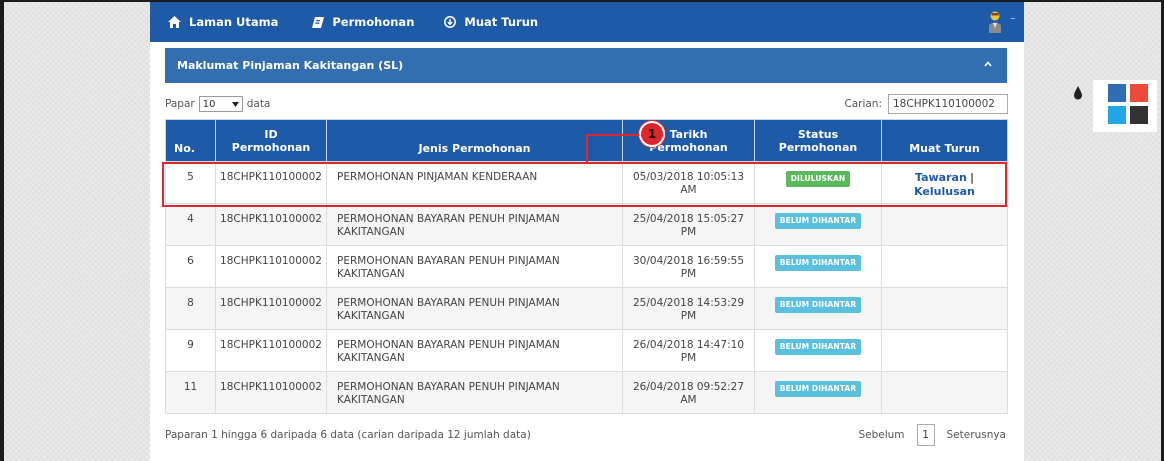 The image size is (1164, 461). What do you see at coordinates (373, 22) in the screenshot?
I see `nav-label: Permohonan` at bounding box center [373, 22].